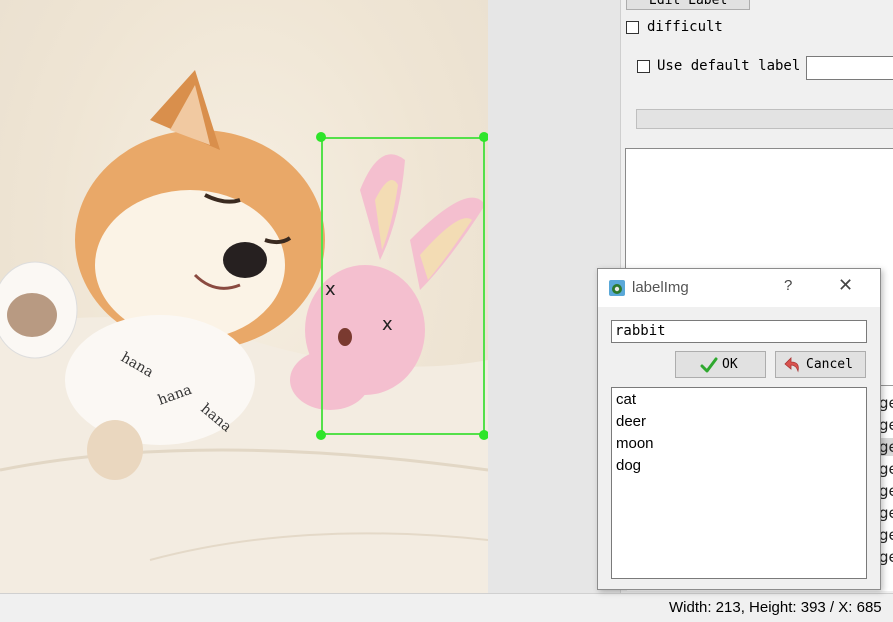  Describe the element at coordinates (626, 399) in the screenshot. I see `suggestion-item: cat` at that location.